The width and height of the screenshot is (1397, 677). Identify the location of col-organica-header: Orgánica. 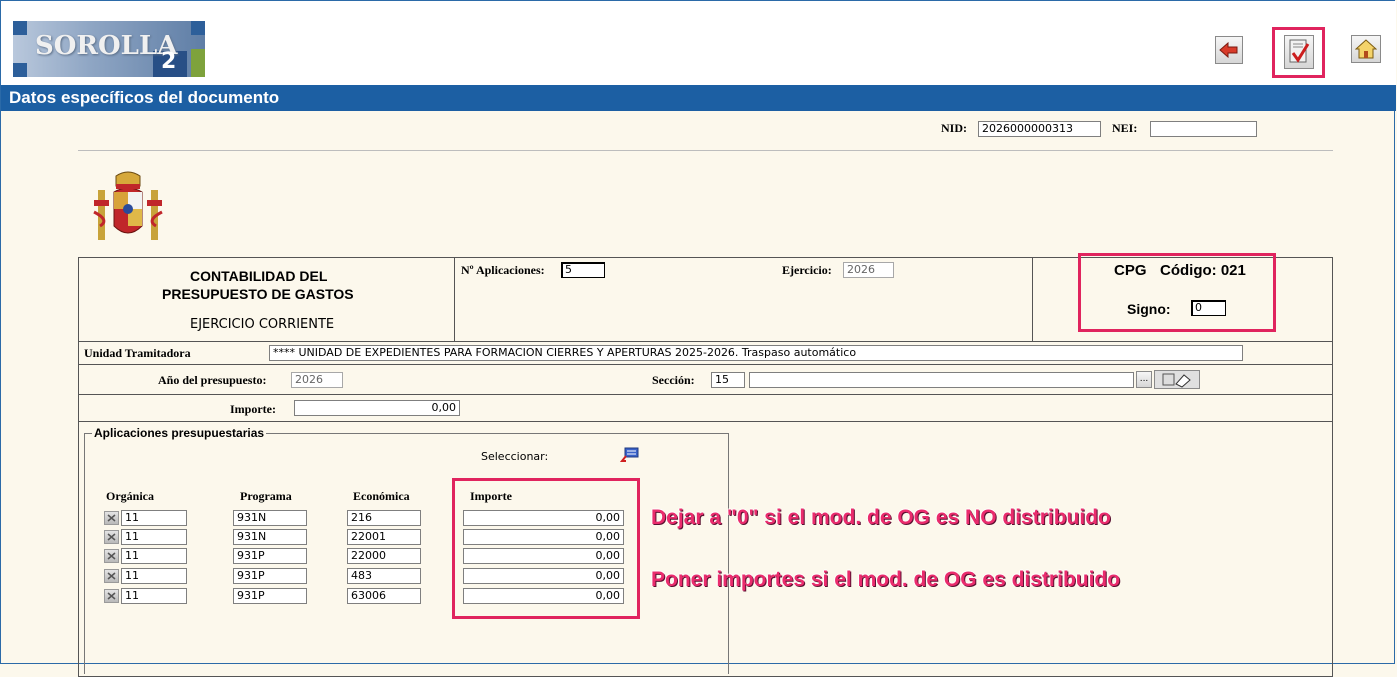
(130, 496).